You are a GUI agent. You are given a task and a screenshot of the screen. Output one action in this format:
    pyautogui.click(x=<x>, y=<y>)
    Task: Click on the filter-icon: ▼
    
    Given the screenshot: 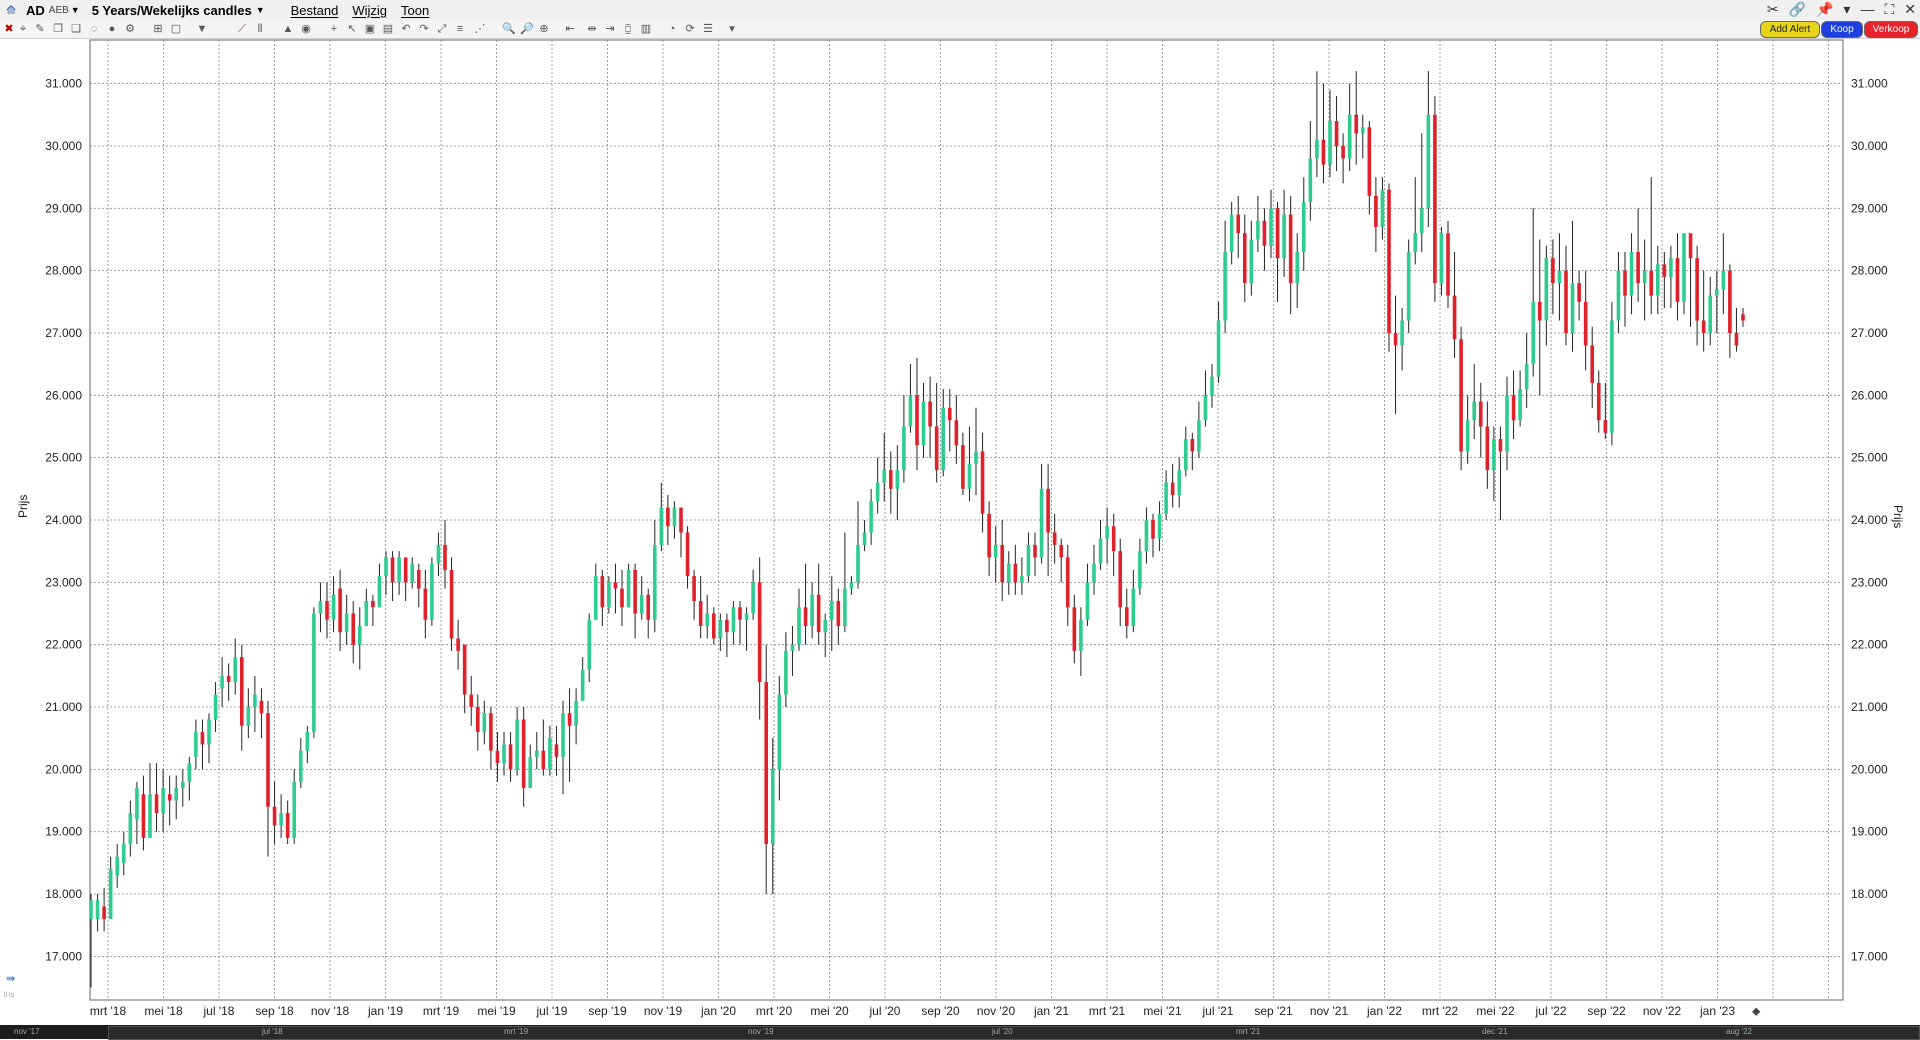 What is the action you would take?
    pyautogui.click(x=202, y=29)
    